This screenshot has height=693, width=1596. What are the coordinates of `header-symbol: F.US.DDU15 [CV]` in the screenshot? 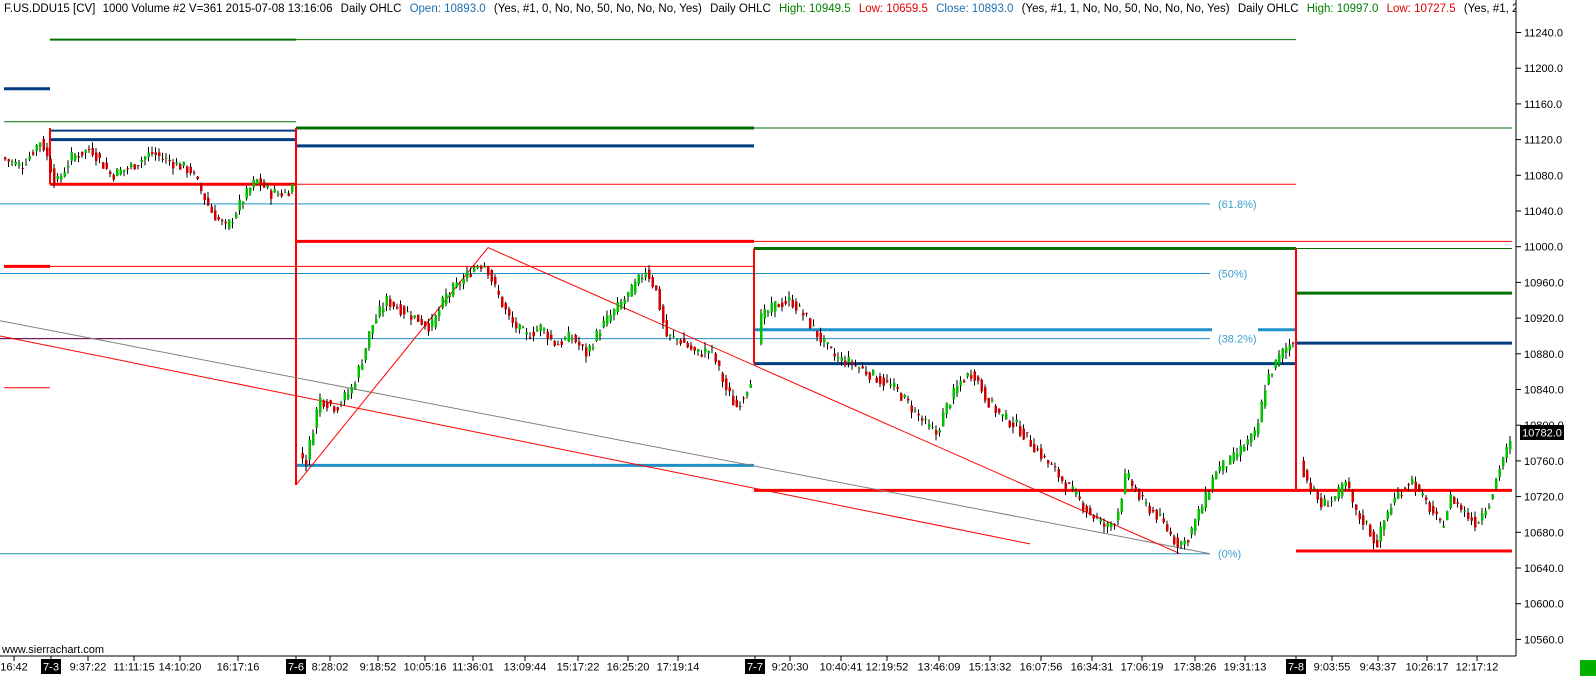 It's located at (49, 9).